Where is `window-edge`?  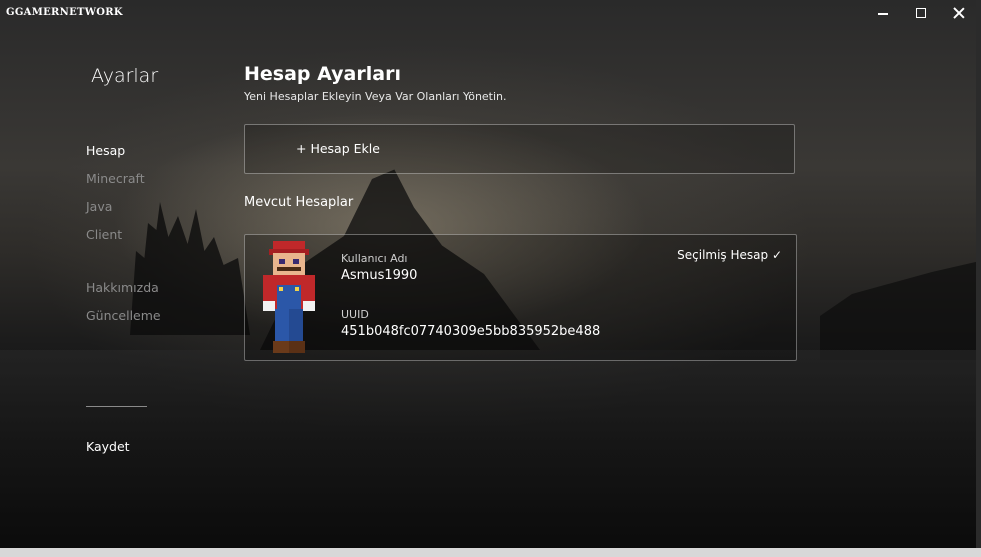
window-edge is located at coordinates (978, 274).